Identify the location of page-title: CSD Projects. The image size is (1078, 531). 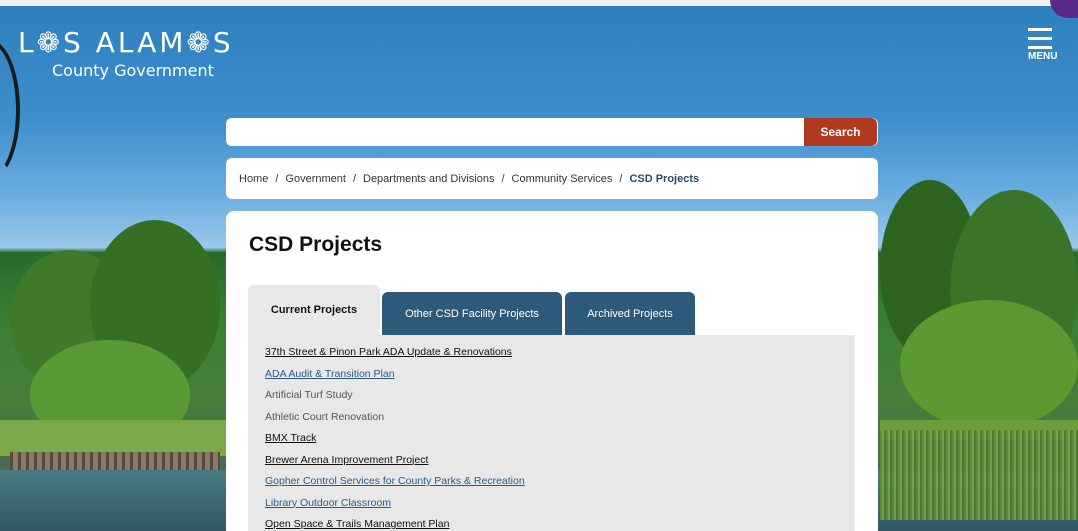
(316, 244).